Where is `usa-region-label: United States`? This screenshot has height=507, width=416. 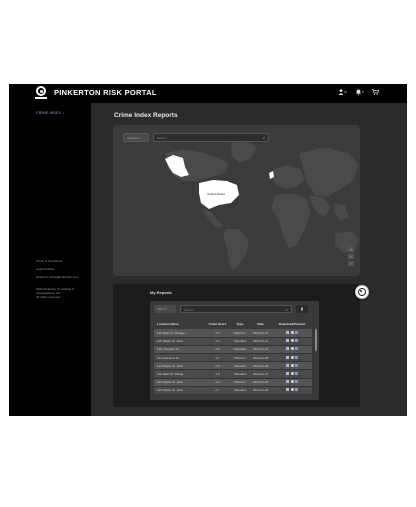 usa-region-label: United States is located at coordinates (216, 194).